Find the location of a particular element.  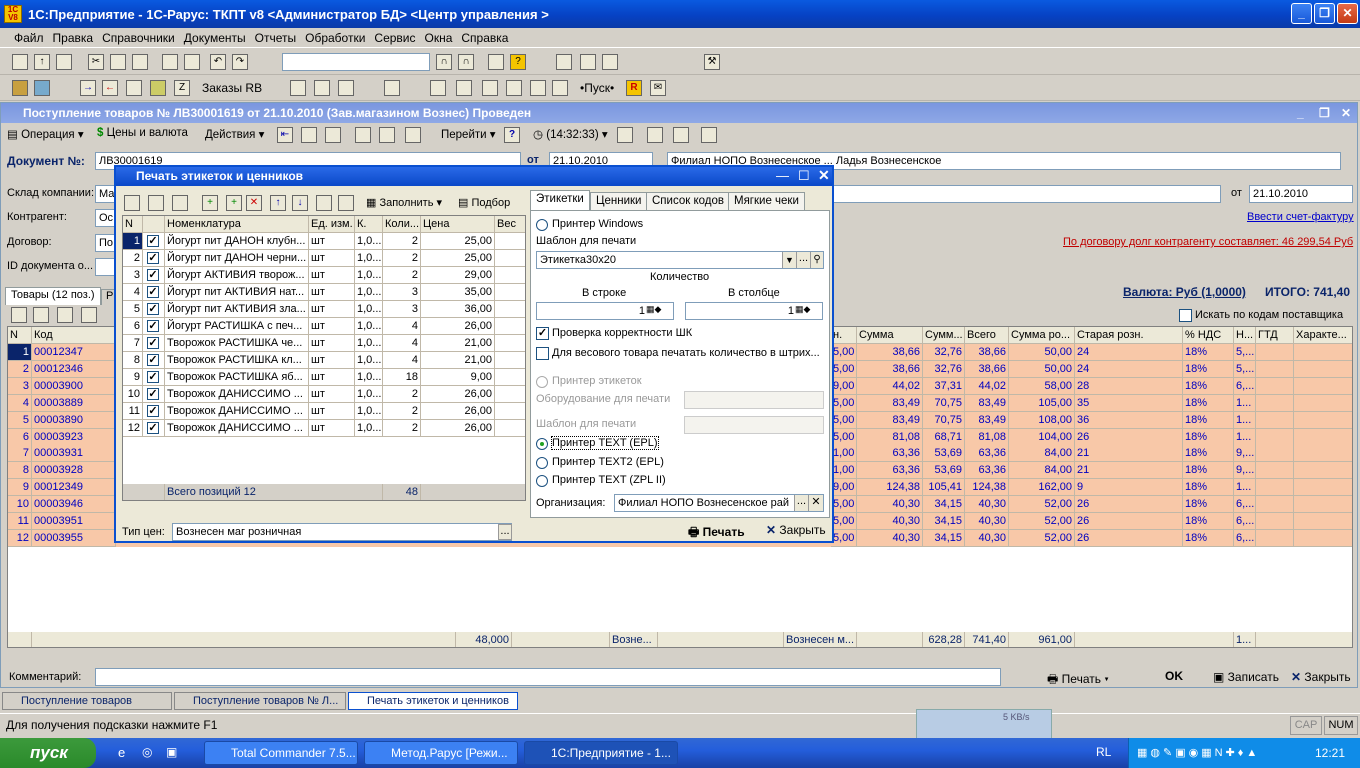

undo-icon: ↶ is located at coordinates (218, 62).